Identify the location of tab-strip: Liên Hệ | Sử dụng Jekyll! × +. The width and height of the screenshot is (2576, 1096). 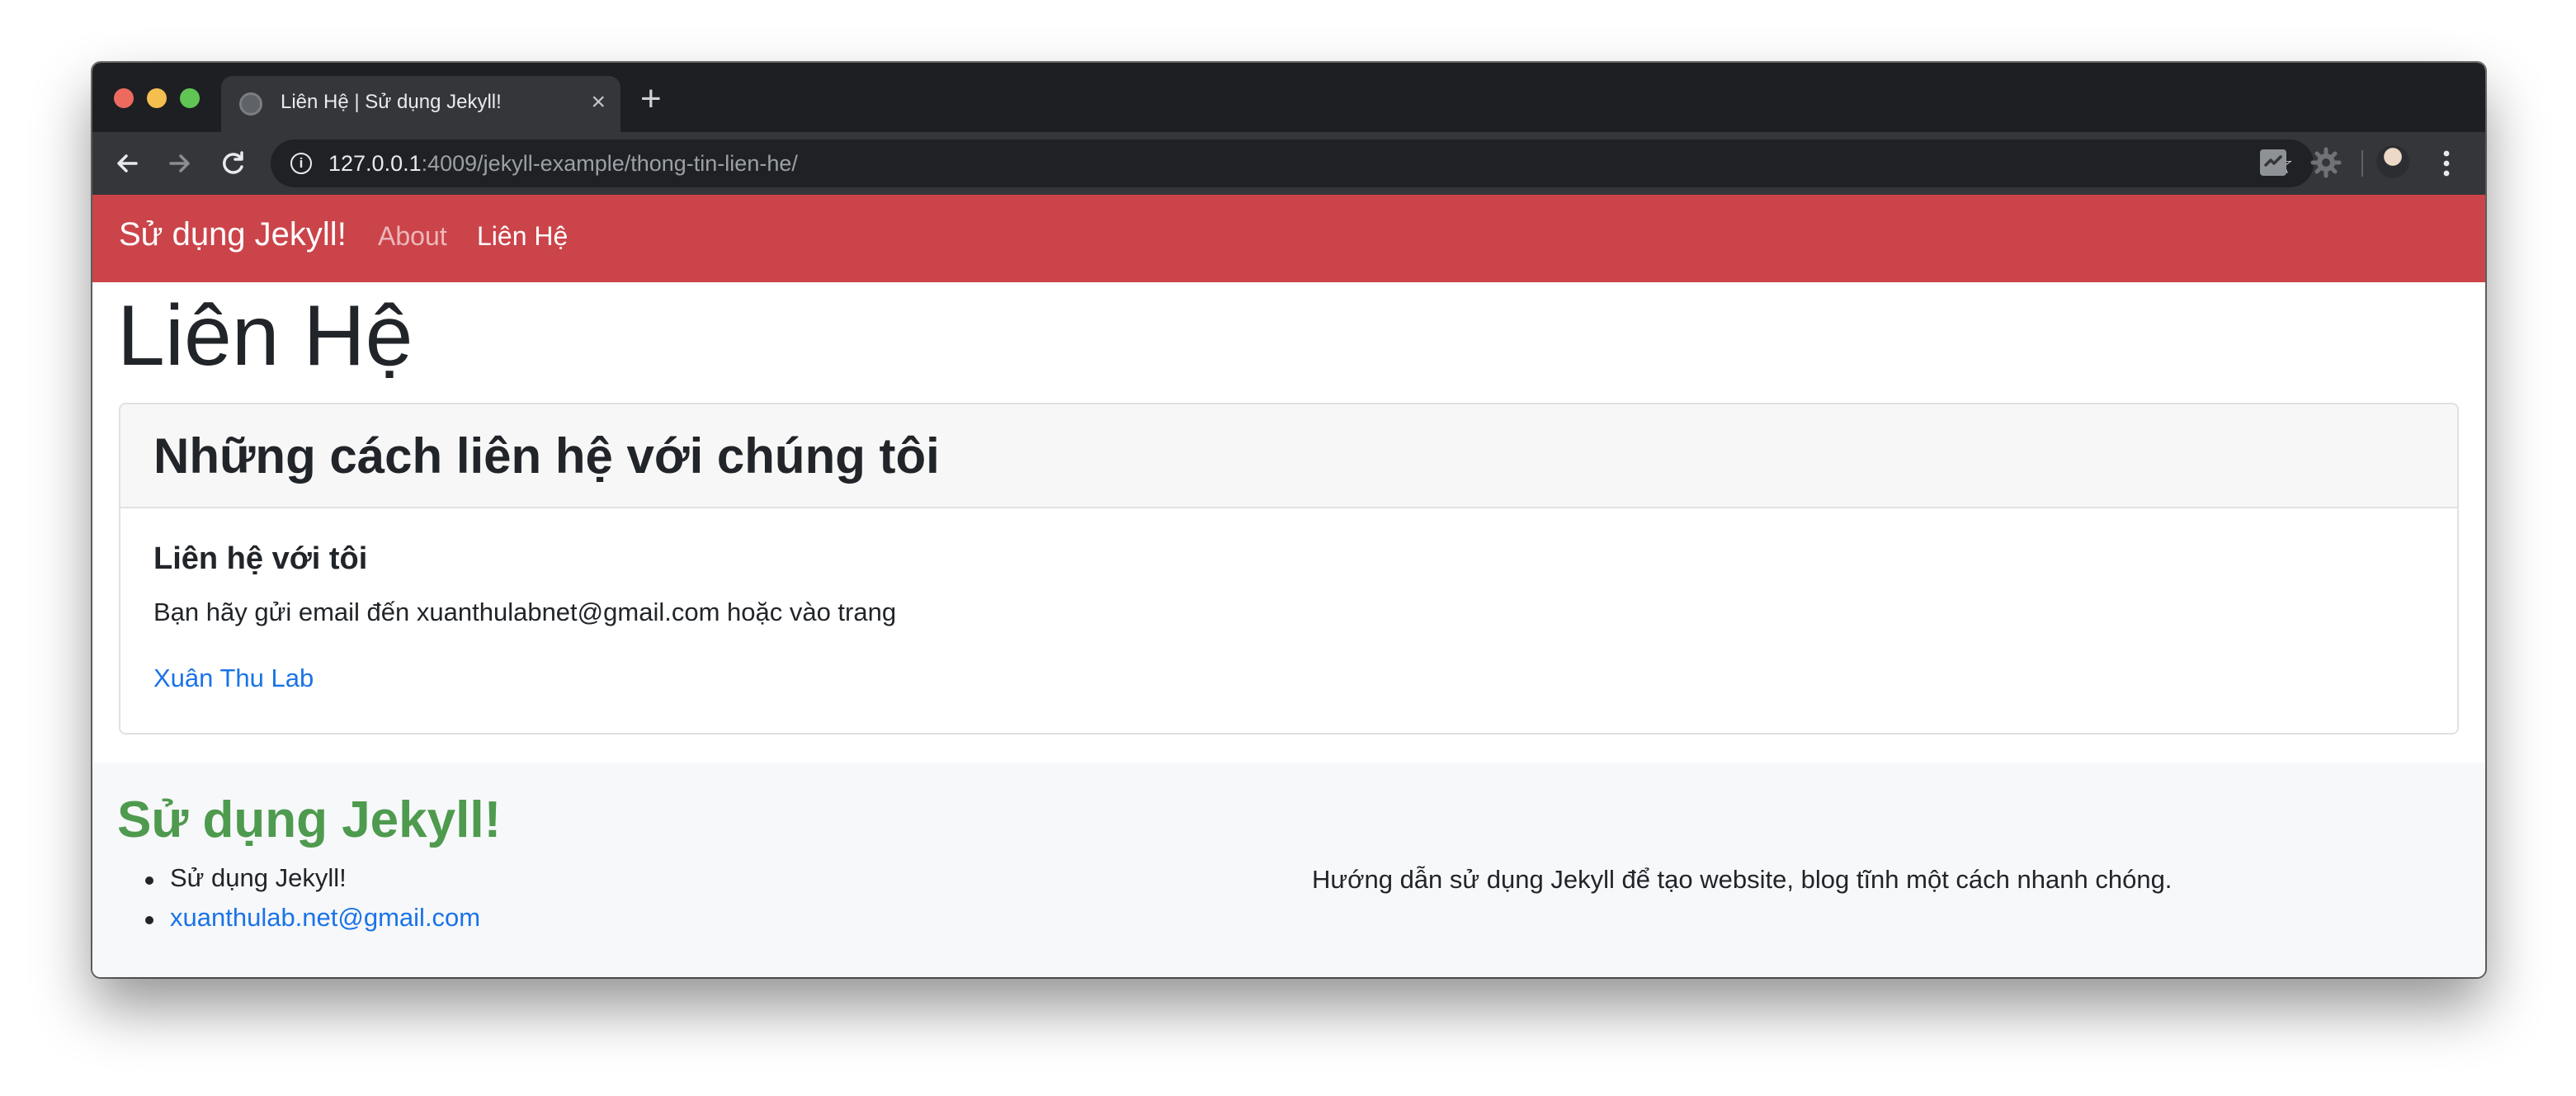
(1288, 97).